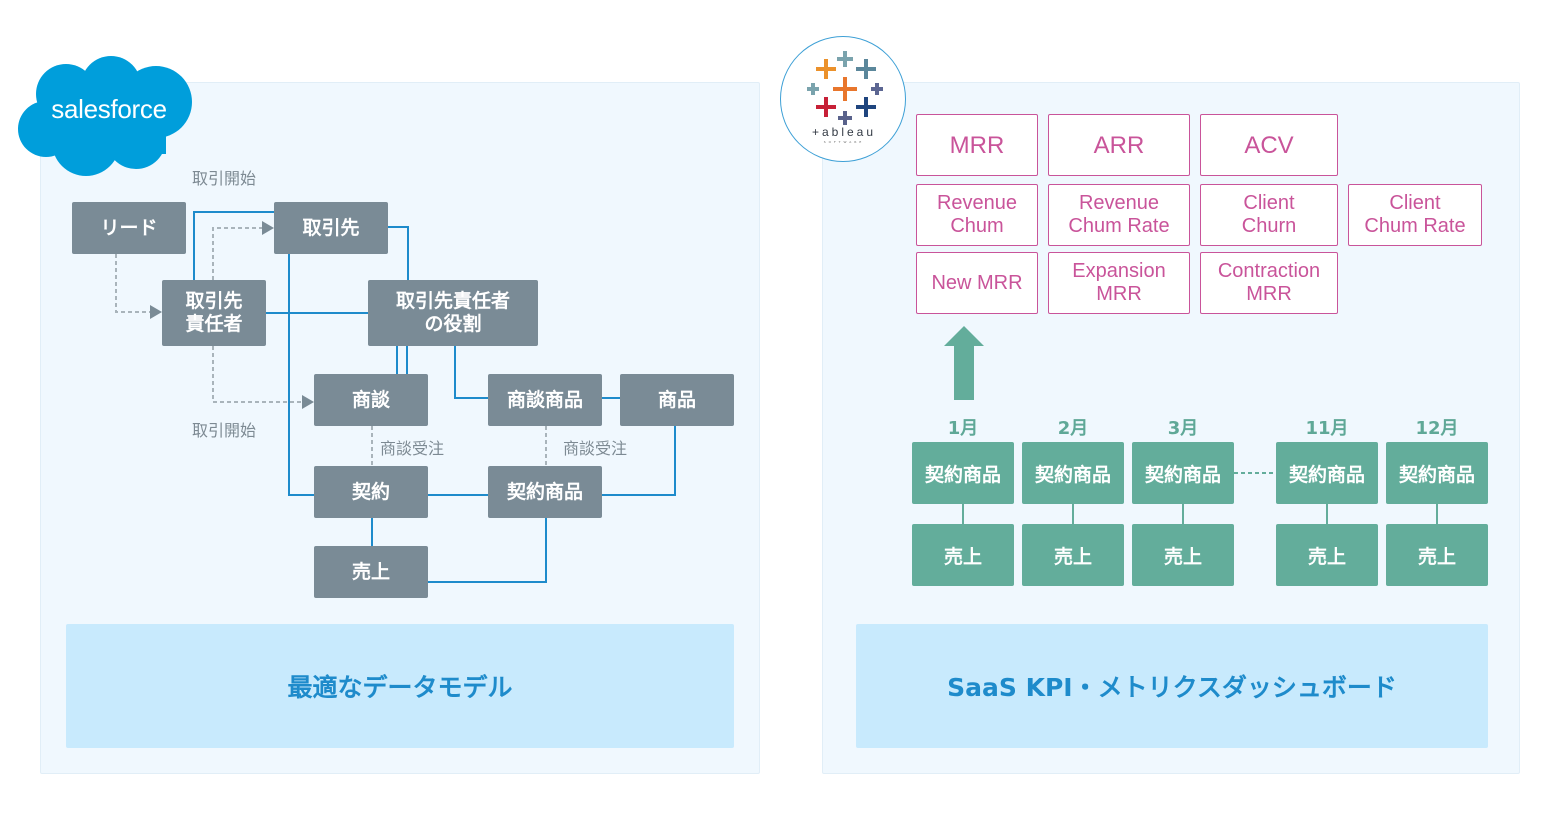 The image size is (1560, 824). I want to click on note-deal-start-top: 取引開始, so click(224, 178).